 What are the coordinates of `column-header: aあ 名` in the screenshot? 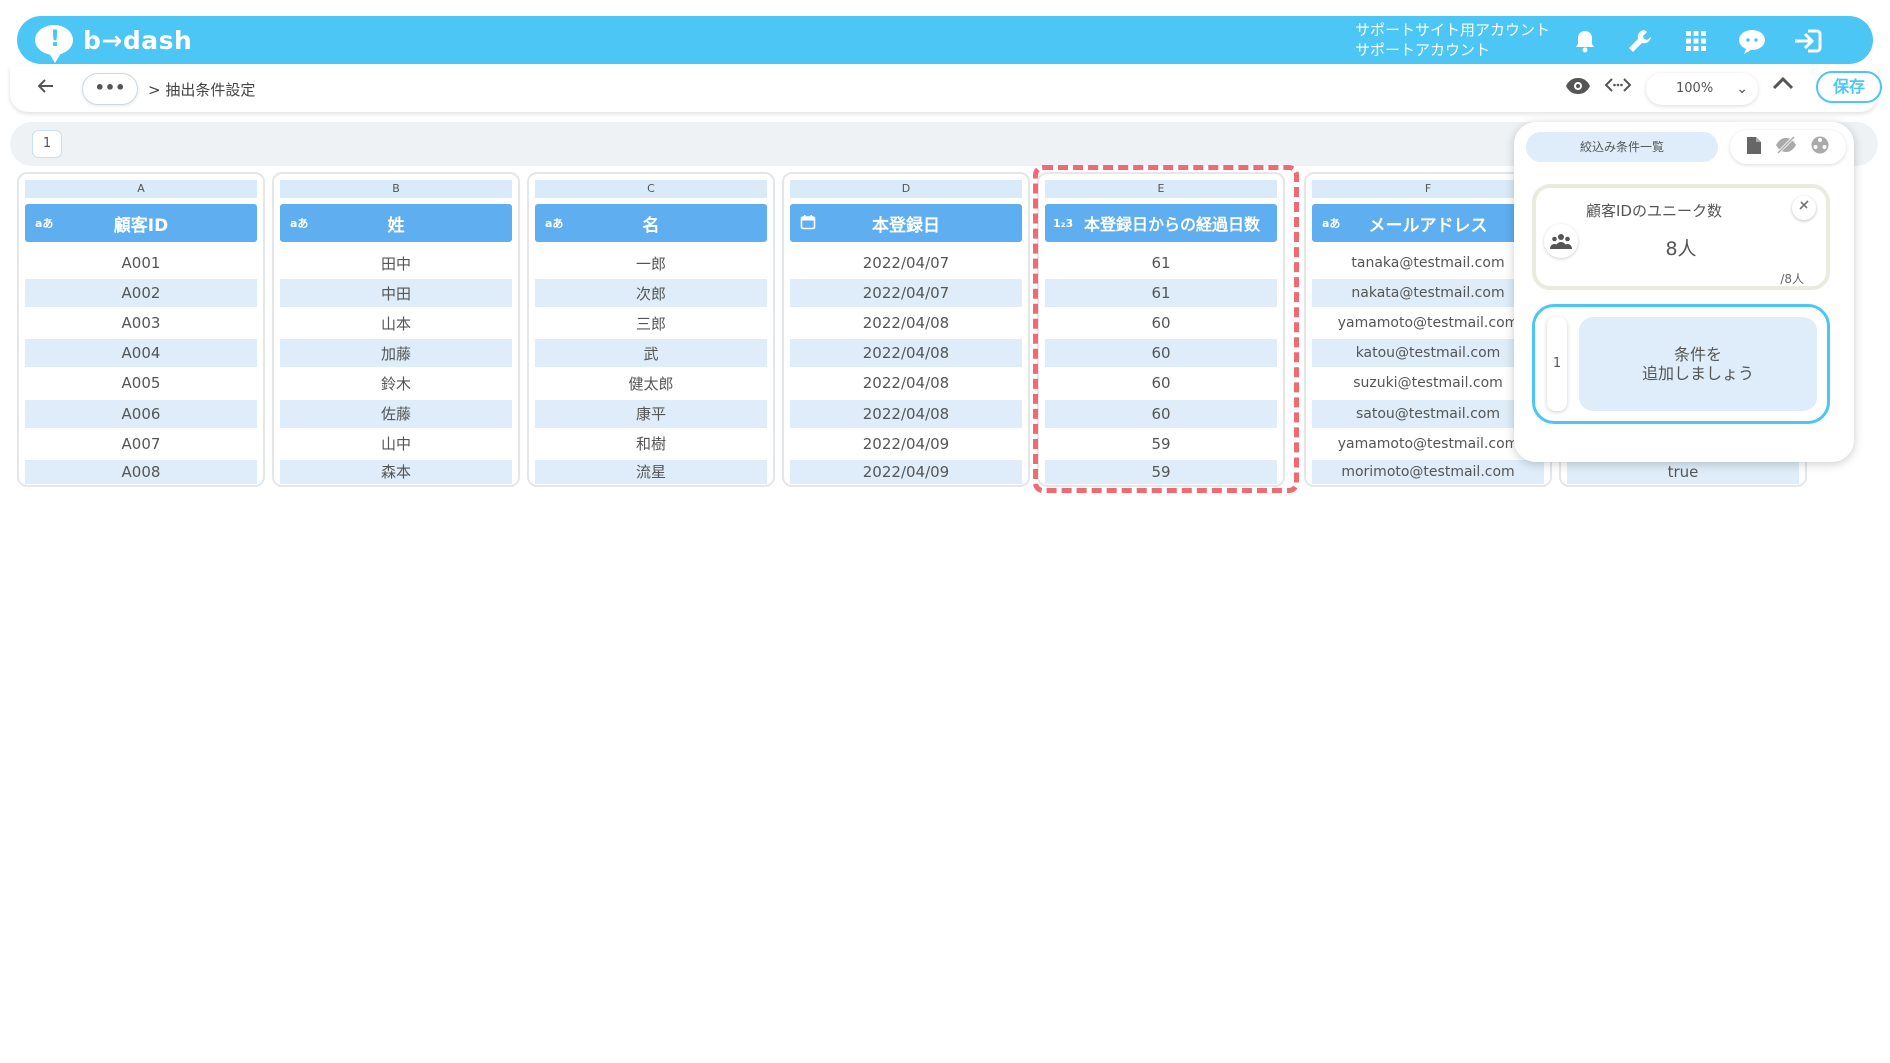 It's located at (651, 223).